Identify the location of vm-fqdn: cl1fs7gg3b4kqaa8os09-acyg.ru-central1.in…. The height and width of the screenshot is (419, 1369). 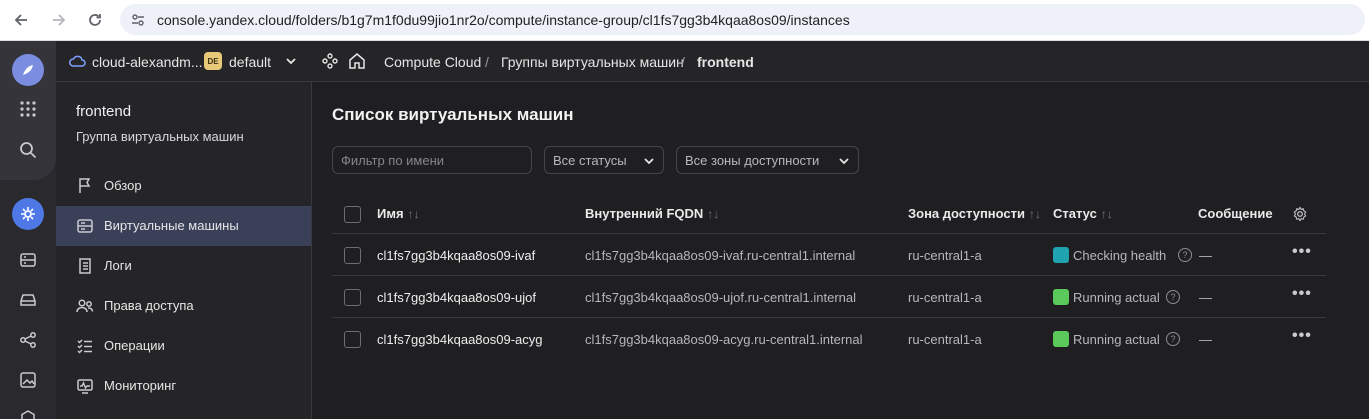
(724, 339).